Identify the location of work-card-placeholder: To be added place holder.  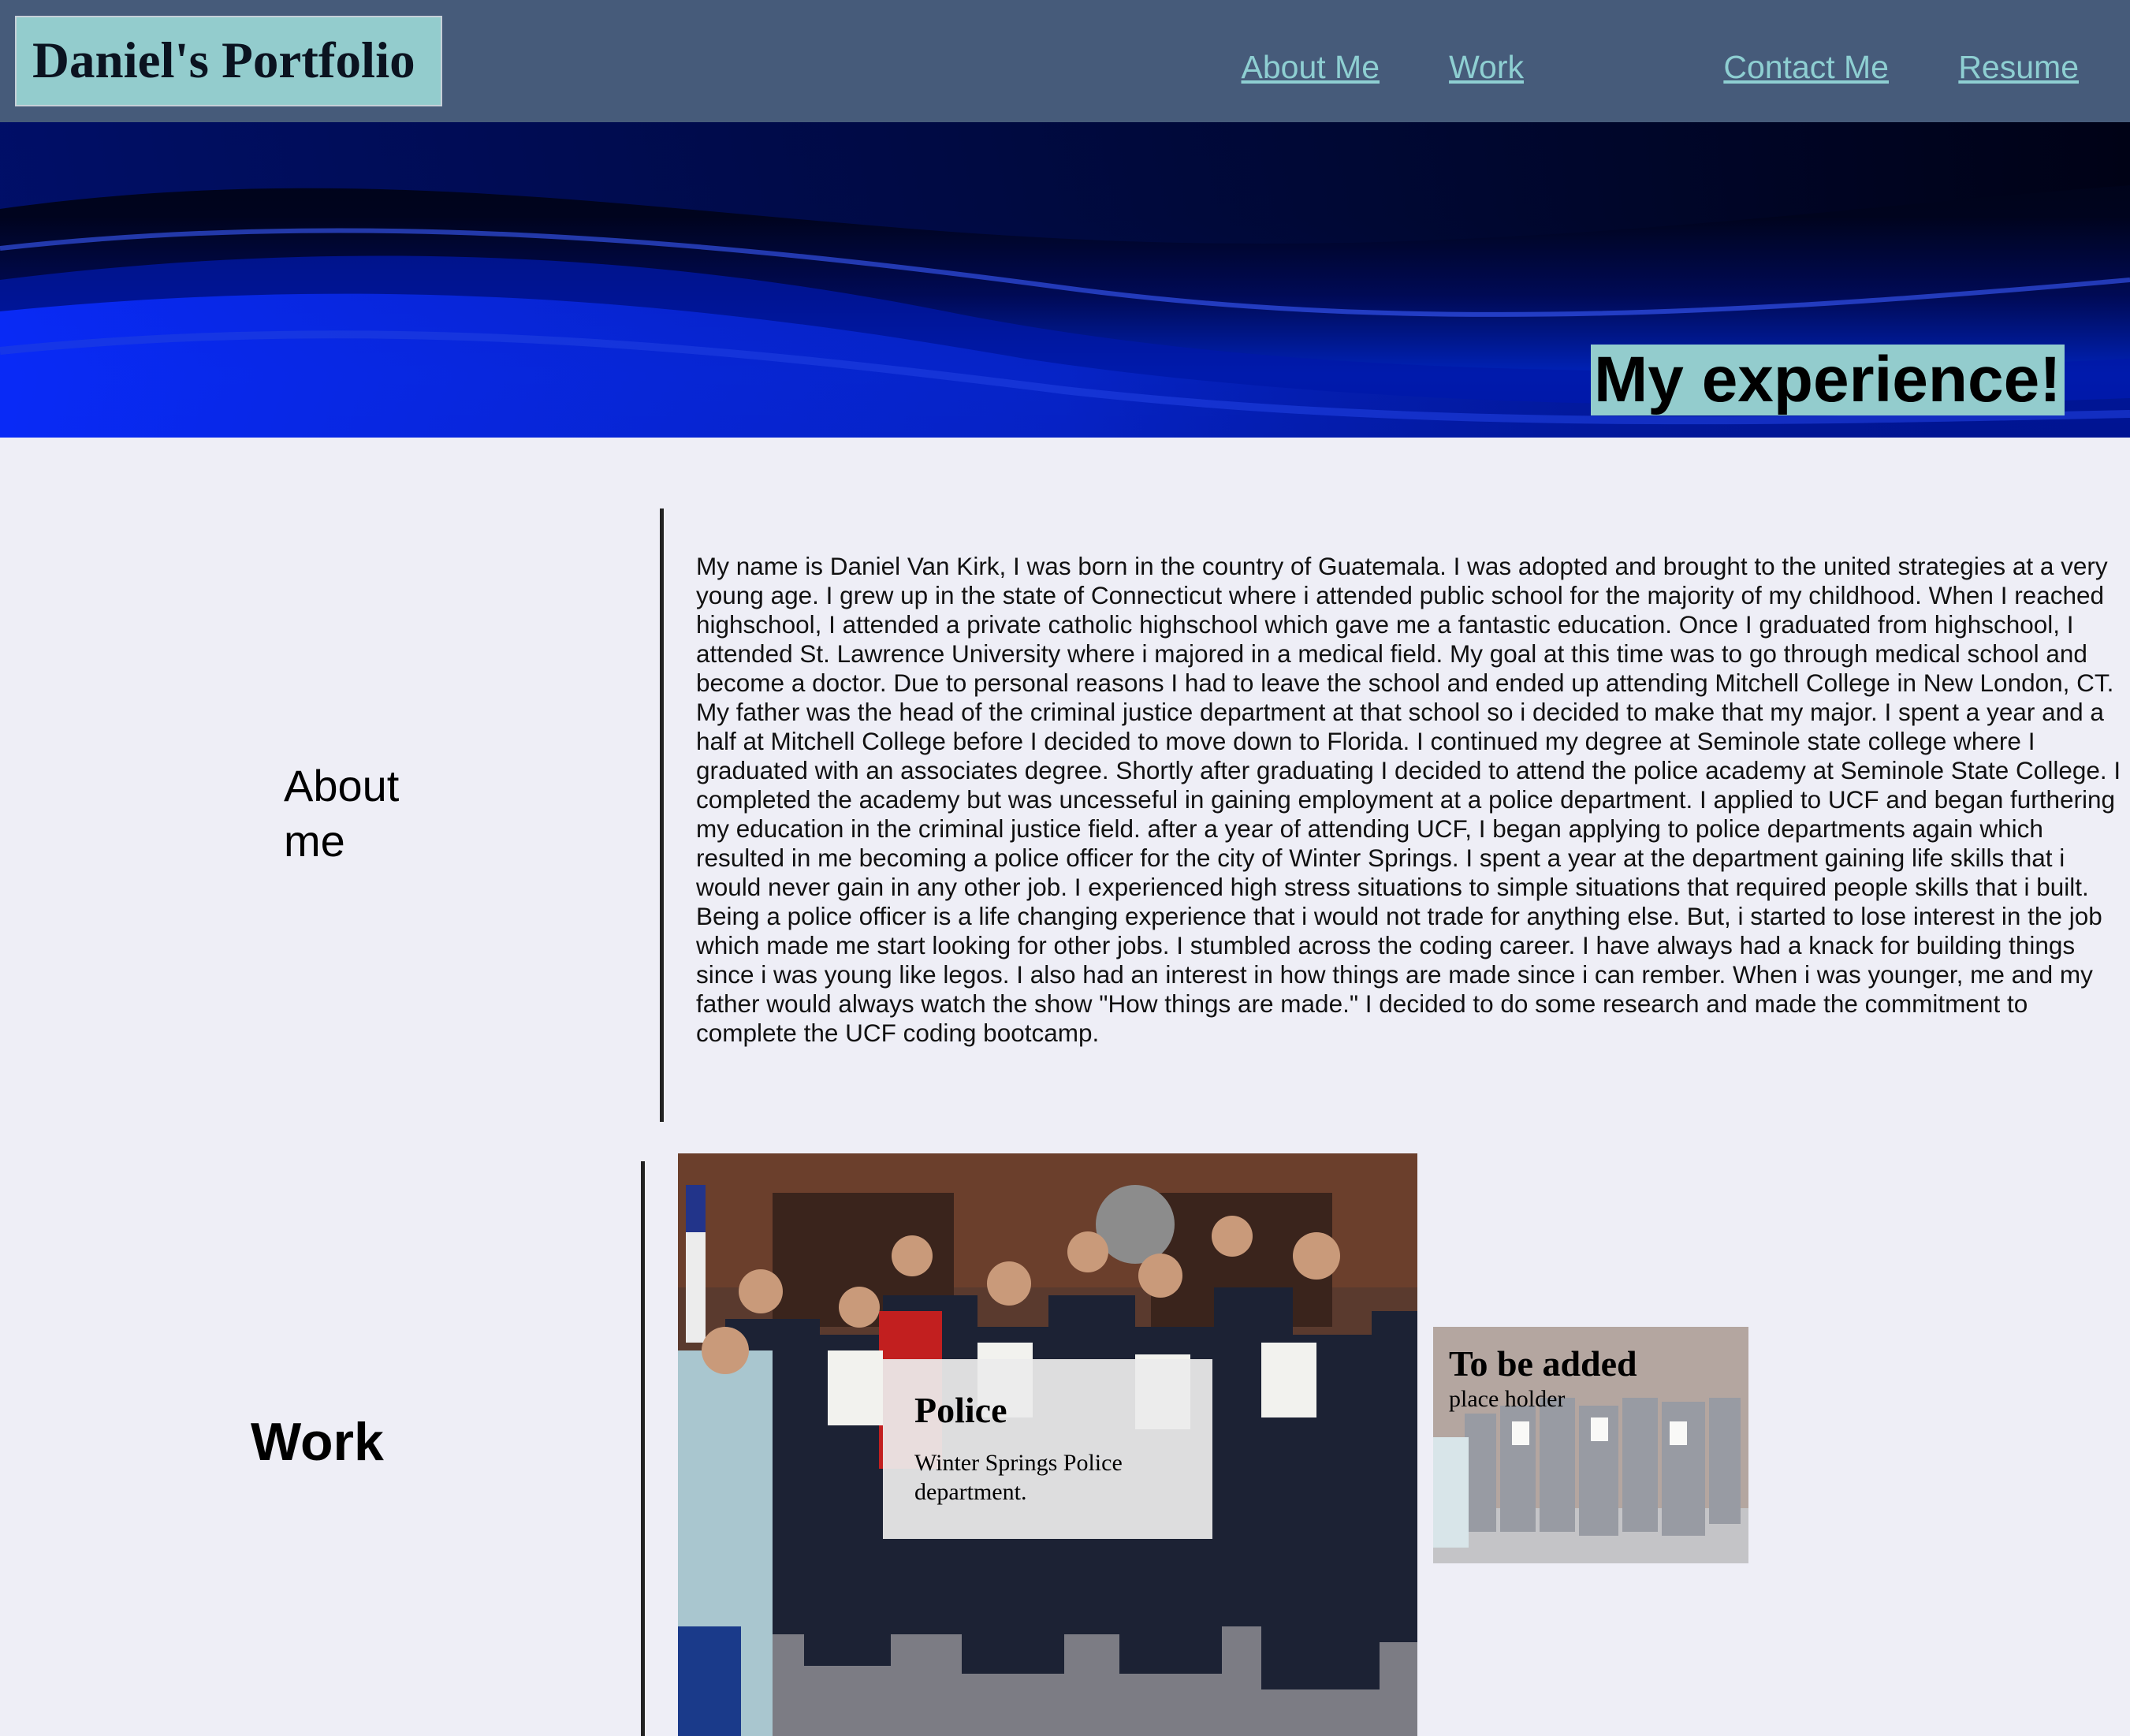
(1590, 1445).